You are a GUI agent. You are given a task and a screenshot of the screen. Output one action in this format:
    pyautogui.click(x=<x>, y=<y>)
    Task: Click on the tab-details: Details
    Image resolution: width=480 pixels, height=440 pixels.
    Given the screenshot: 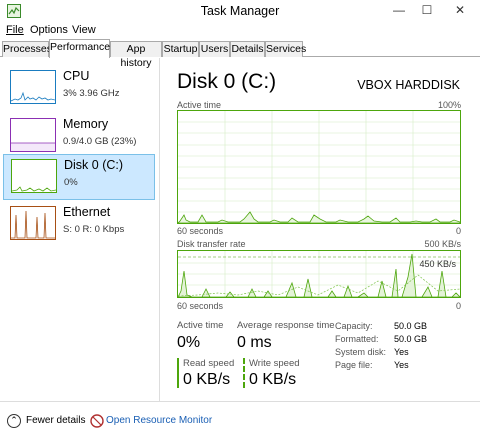 What is the action you would take?
    pyautogui.click(x=247, y=49)
    